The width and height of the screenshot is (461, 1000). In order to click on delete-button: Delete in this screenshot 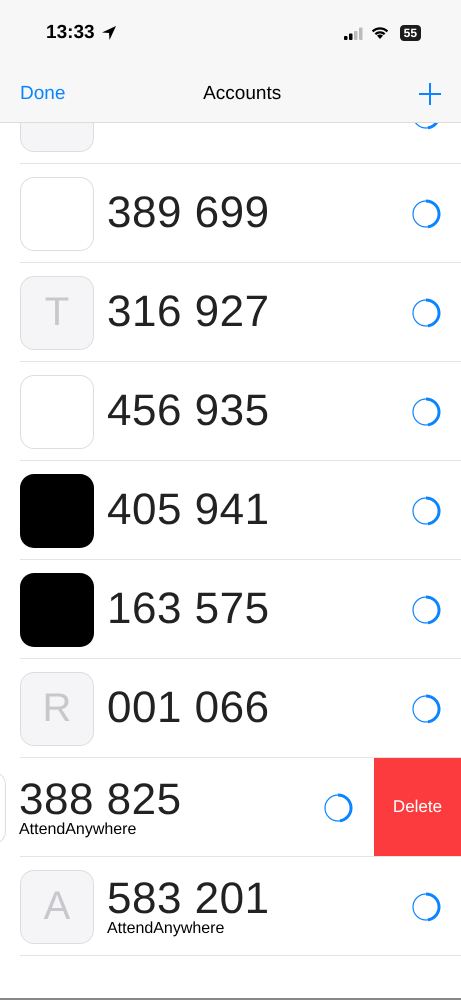, I will do `click(417, 807)`.